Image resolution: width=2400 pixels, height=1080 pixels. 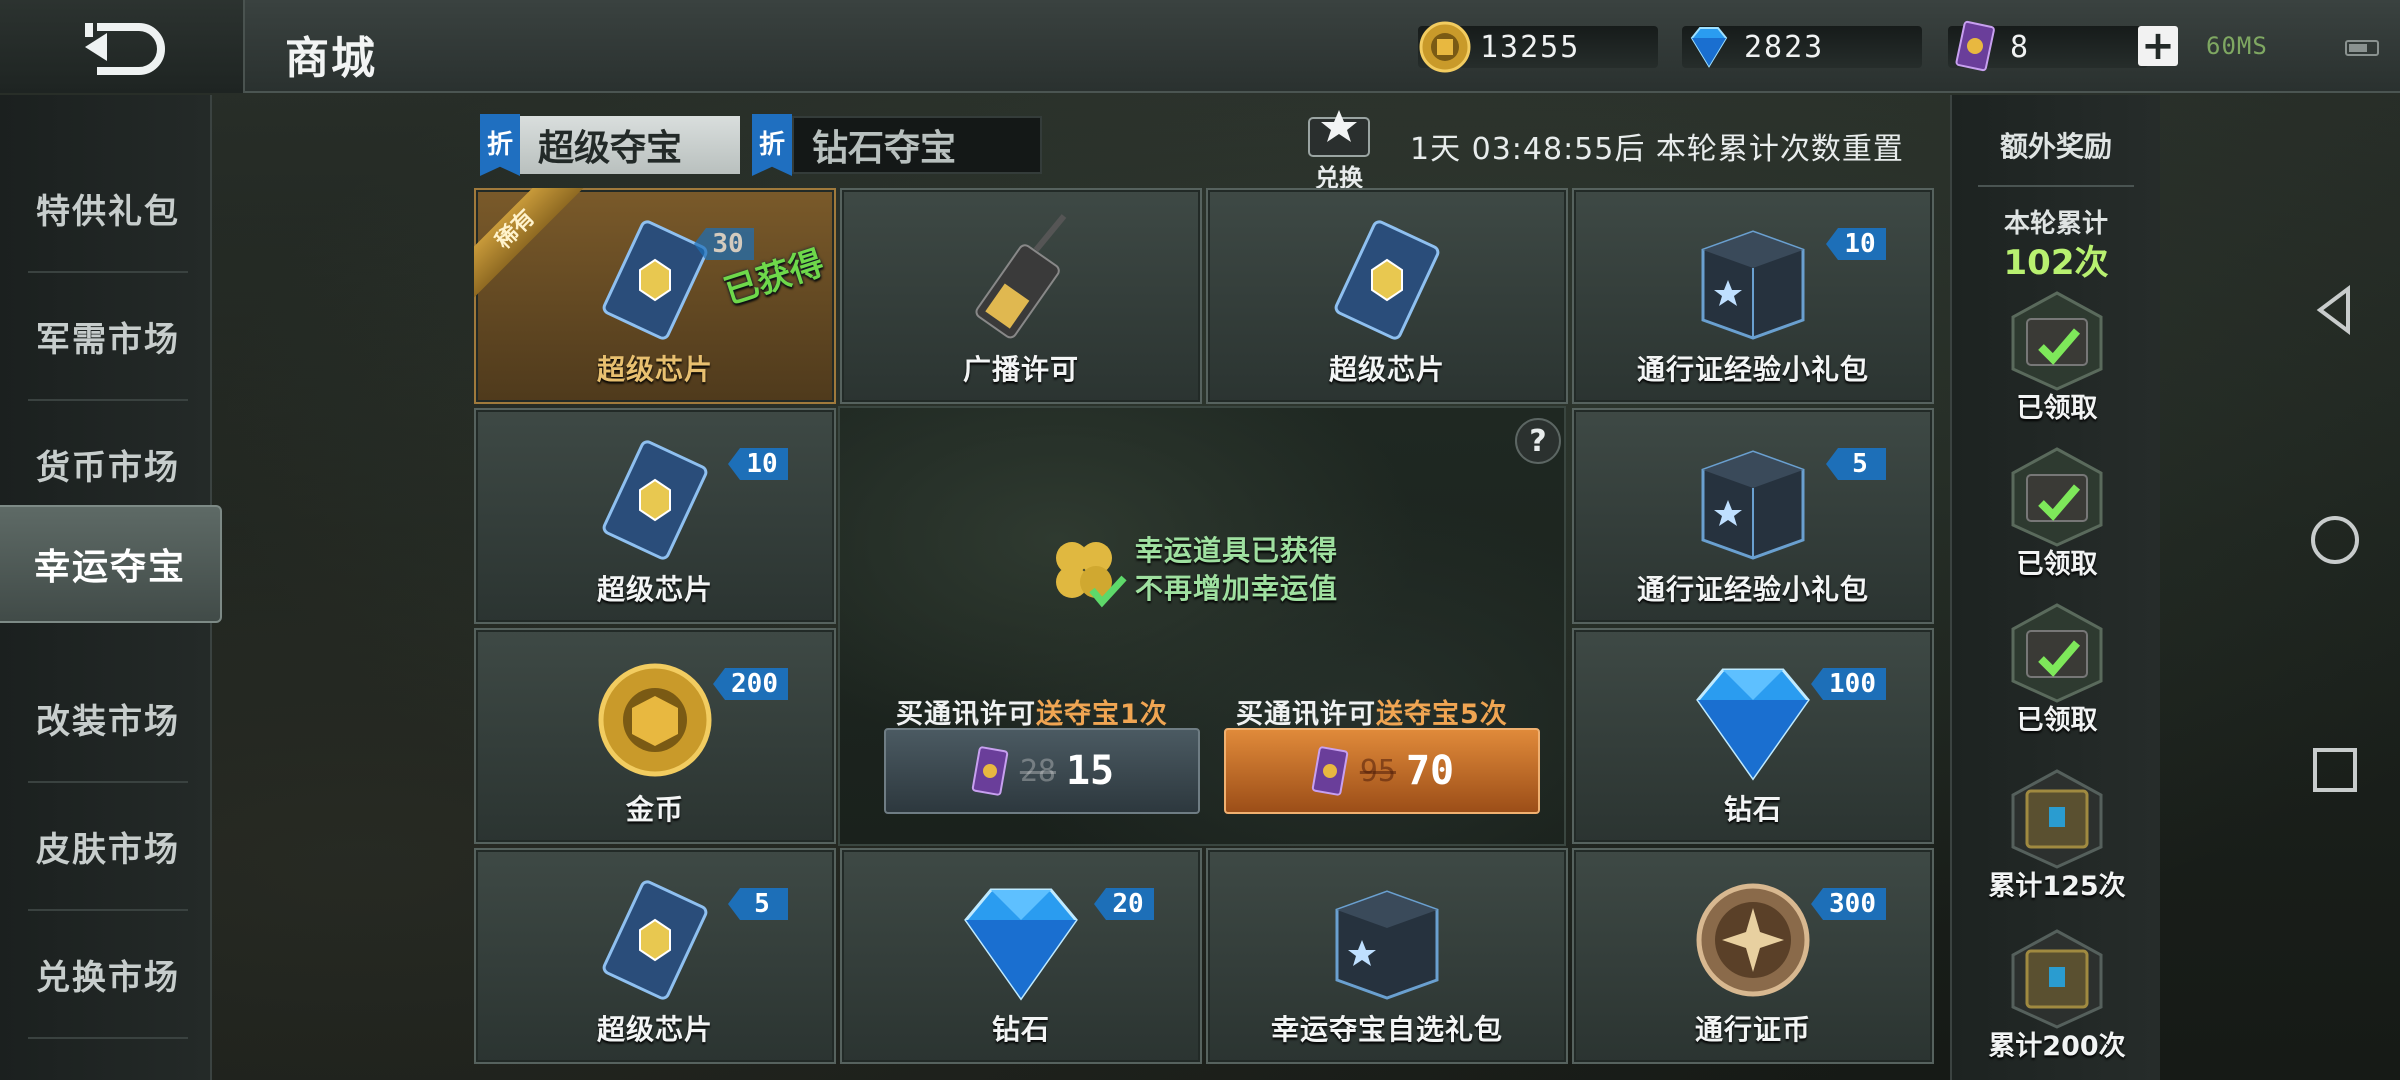 I want to click on original-price: 95, so click(x=1377, y=771).